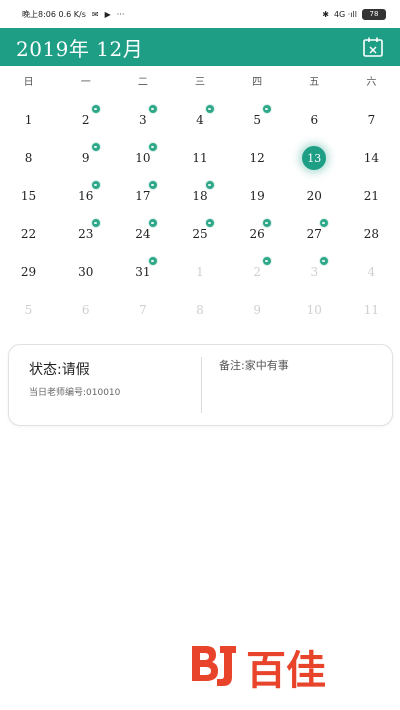  I want to click on calendar-day: 21, so click(371, 196).